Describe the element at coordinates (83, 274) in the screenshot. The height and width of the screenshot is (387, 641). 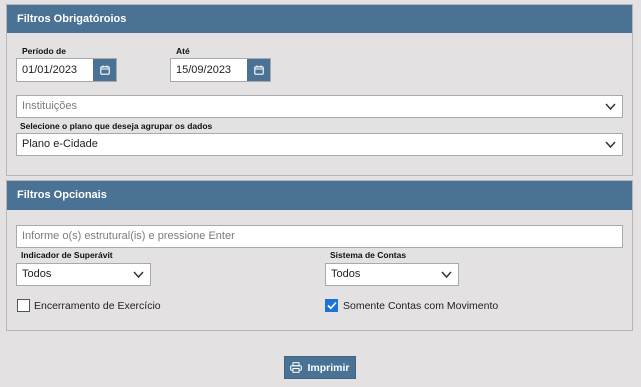
I see `superavit-select: Todos` at that location.